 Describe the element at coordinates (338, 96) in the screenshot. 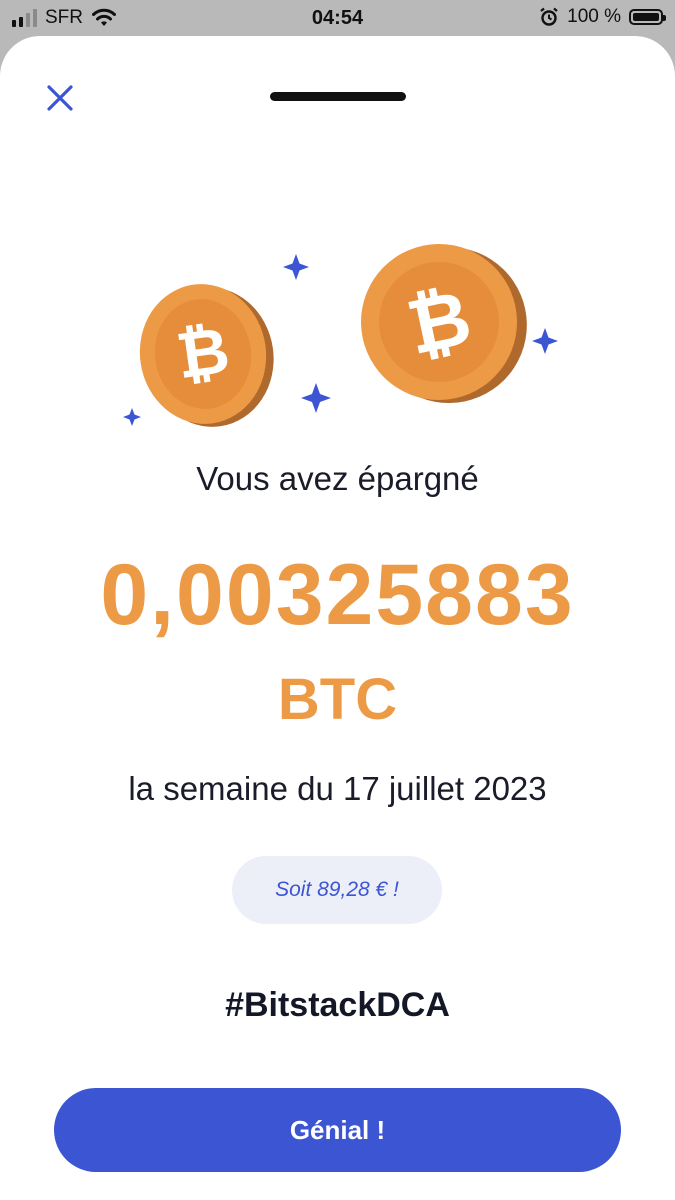

I see `sheet-grabber` at that location.